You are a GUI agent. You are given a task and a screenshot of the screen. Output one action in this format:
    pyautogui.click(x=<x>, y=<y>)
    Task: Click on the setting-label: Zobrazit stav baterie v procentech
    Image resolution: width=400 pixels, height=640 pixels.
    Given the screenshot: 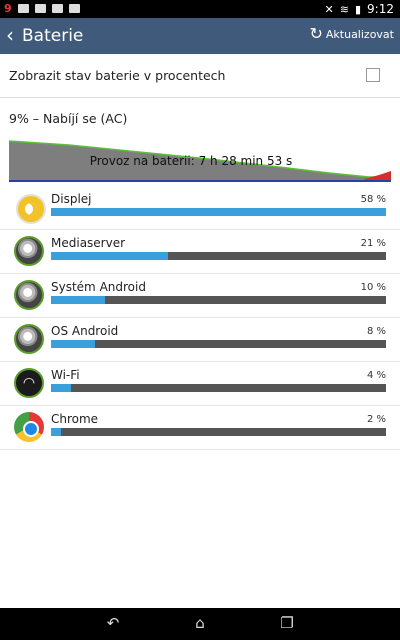 What is the action you would take?
    pyautogui.click(x=117, y=75)
    